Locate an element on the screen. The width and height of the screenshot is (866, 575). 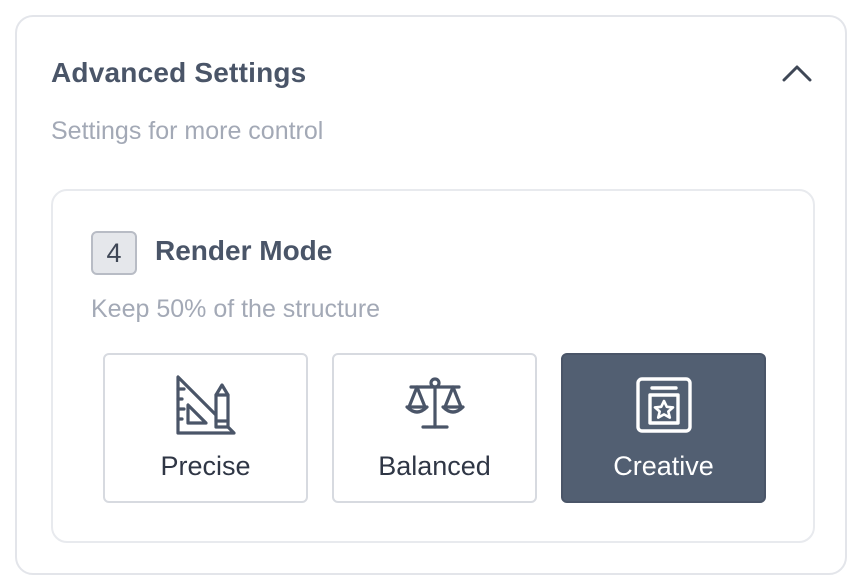
mode-option-label: Precise is located at coordinates (205, 466).